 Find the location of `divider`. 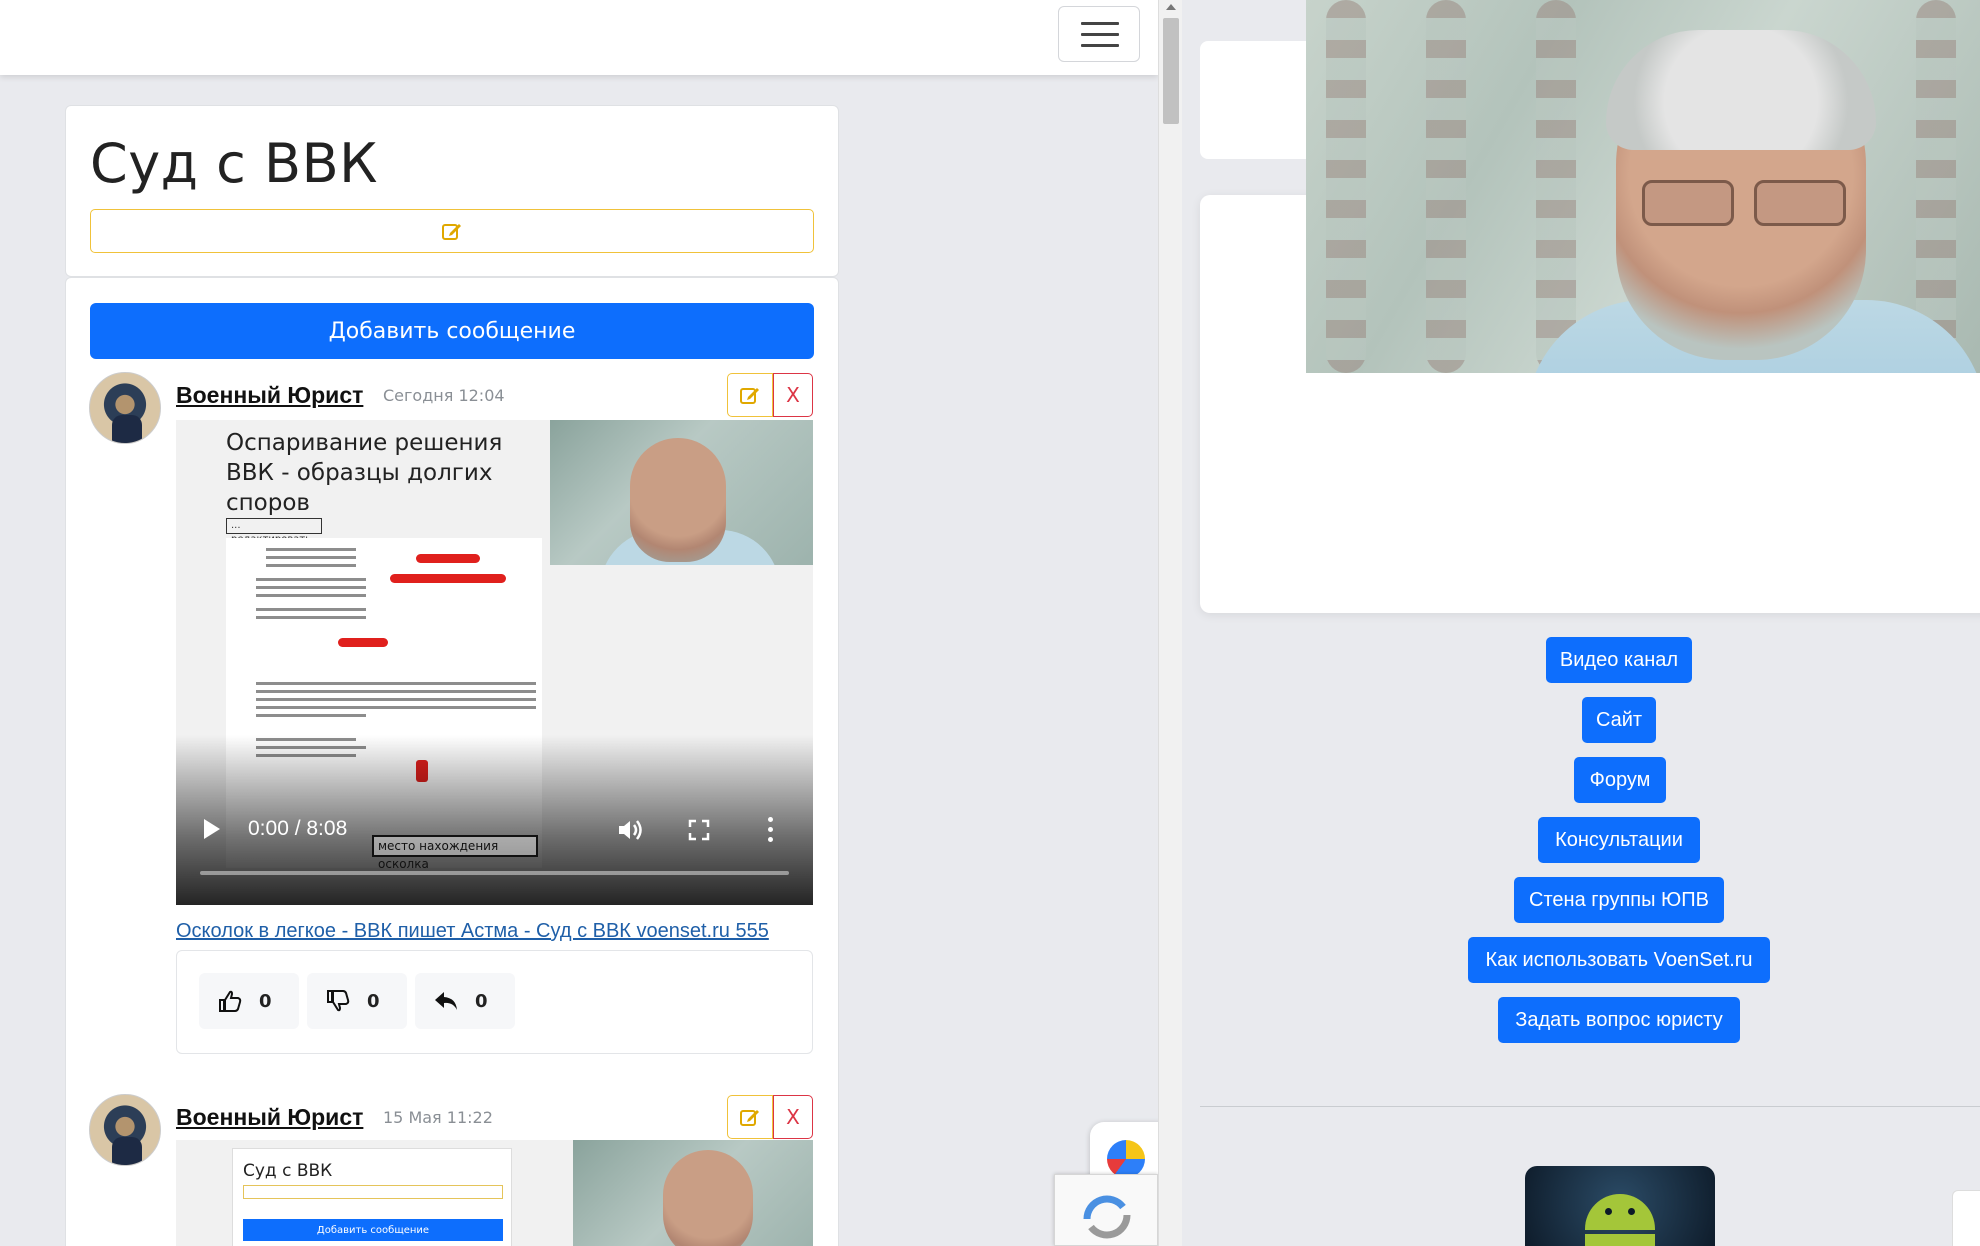

divider is located at coordinates (1590, 1106).